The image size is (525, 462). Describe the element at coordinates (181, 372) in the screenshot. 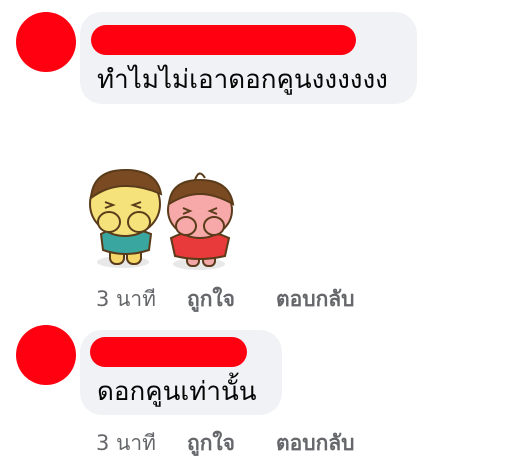

I see `comment-bubble: ดอกคูนเท่านั้น` at that location.